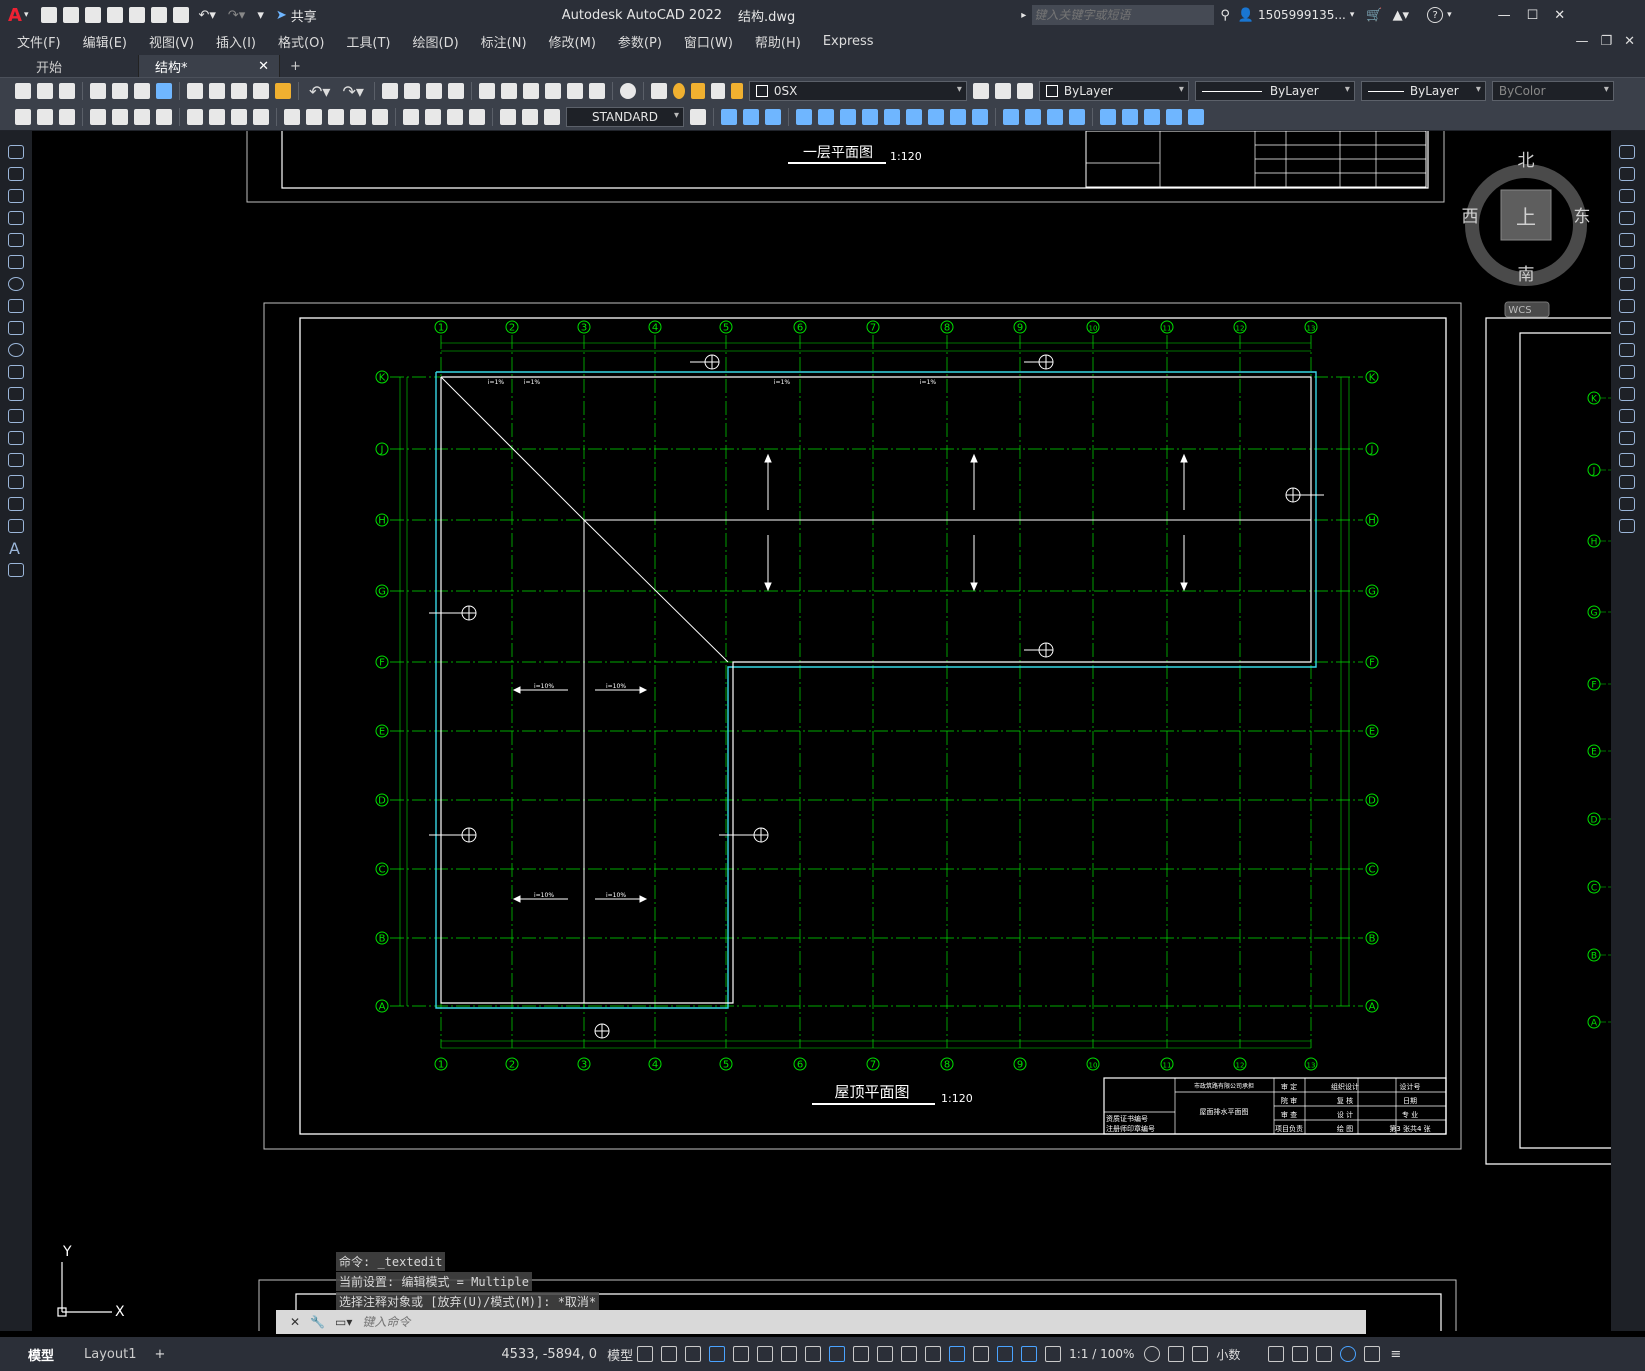 This screenshot has height=1371, width=1645. What do you see at coordinates (16, 152) in the screenshot?
I see `line-icon` at bounding box center [16, 152].